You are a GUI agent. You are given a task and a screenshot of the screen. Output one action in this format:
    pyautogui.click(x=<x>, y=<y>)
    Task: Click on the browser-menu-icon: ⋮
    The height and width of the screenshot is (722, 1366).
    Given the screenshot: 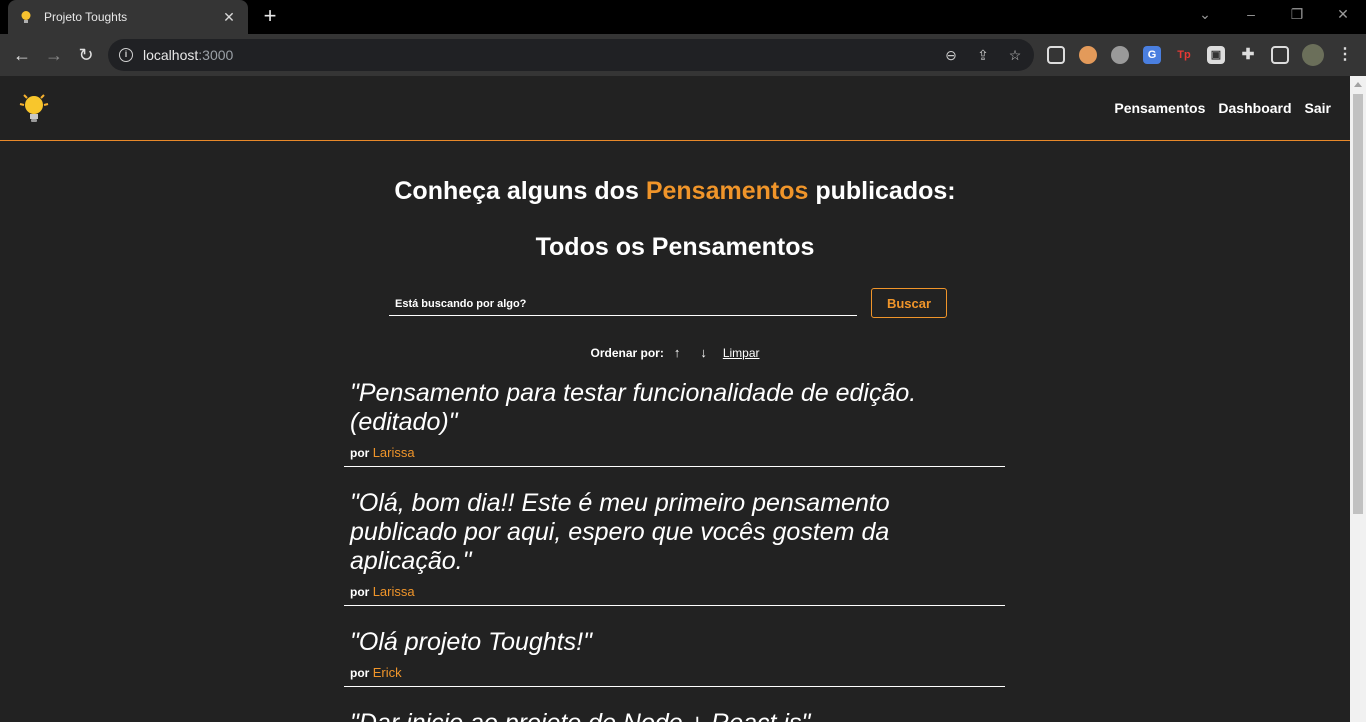 What is the action you would take?
    pyautogui.click(x=1345, y=55)
    